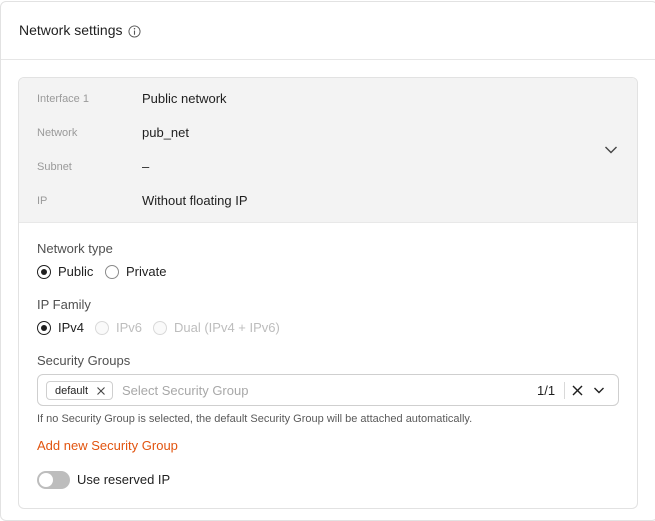  Describe the element at coordinates (185, 390) in the screenshot. I see `security-group-placeholder: Select Security Group` at that location.